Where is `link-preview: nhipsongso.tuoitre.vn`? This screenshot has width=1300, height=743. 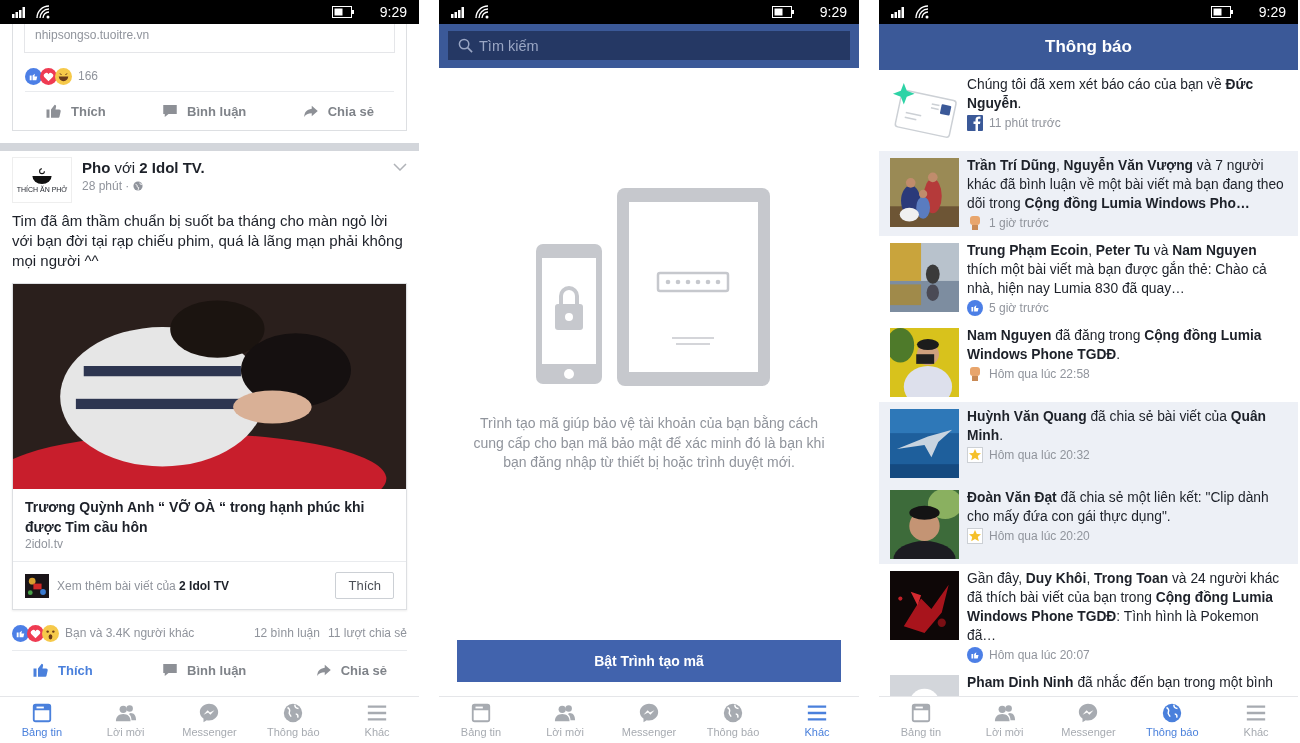 link-preview: nhipsongso.tuoitre.vn is located at coordinates (209, 38).